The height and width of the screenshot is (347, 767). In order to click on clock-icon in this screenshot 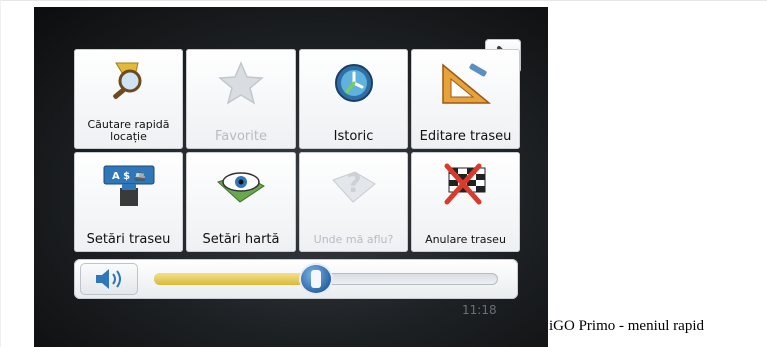, I will do `click(353, 83)`.